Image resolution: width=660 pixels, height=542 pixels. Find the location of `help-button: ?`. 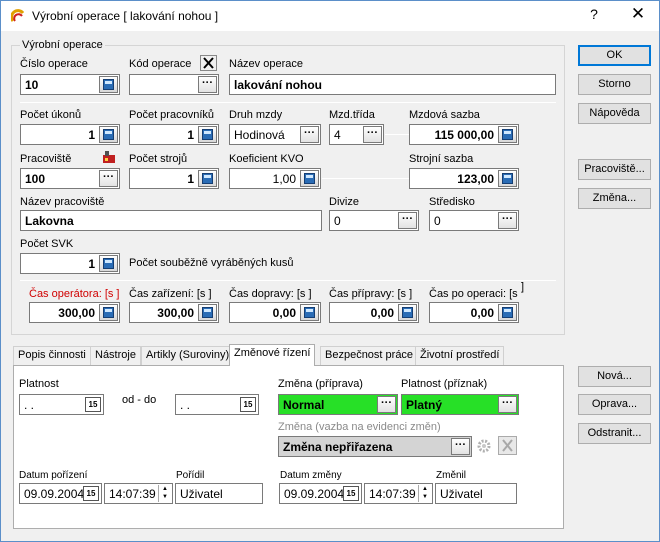

help-button: ? is located at coordinates (594, 16).